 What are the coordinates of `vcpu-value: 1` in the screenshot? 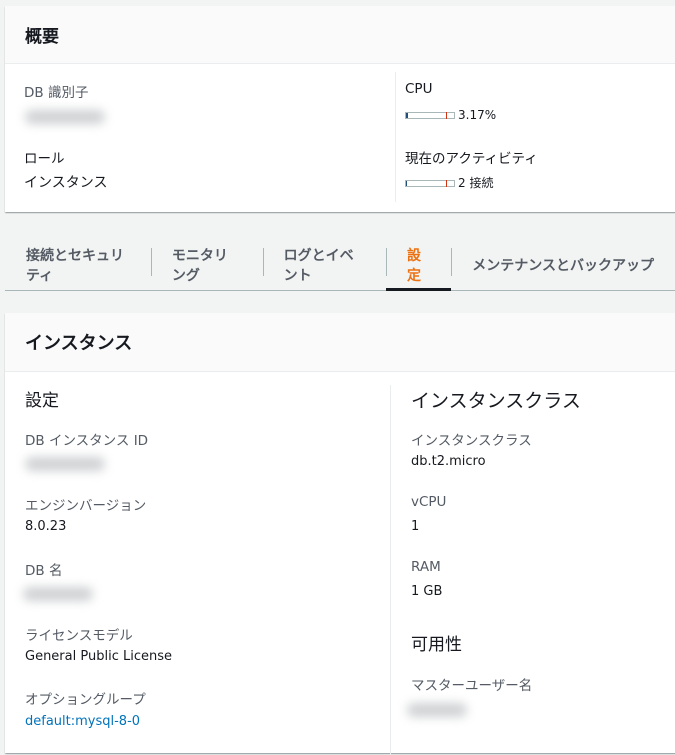 It's located at (415, 526).